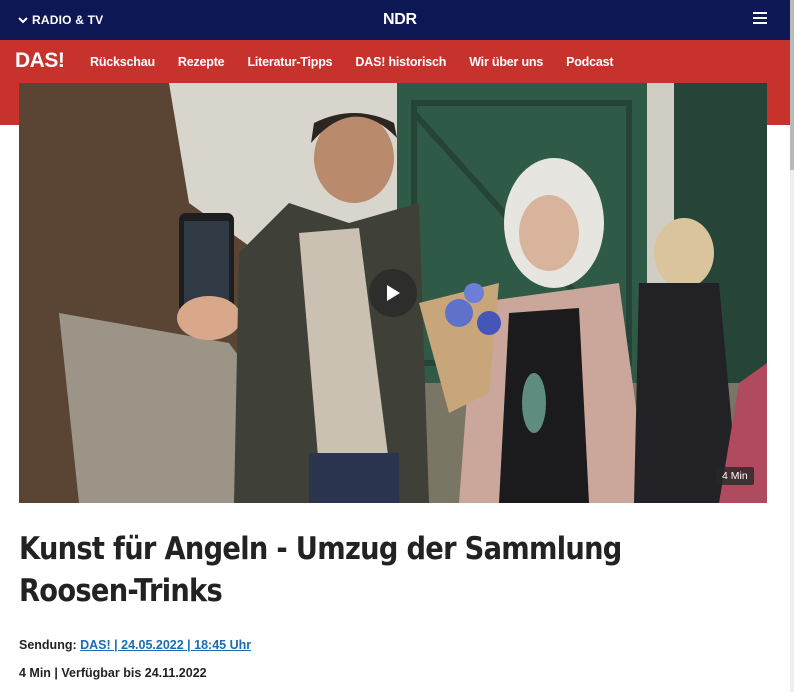 The height and width of the screenshot is (692, 794). I want to click on play-icon, so click(393, 293).